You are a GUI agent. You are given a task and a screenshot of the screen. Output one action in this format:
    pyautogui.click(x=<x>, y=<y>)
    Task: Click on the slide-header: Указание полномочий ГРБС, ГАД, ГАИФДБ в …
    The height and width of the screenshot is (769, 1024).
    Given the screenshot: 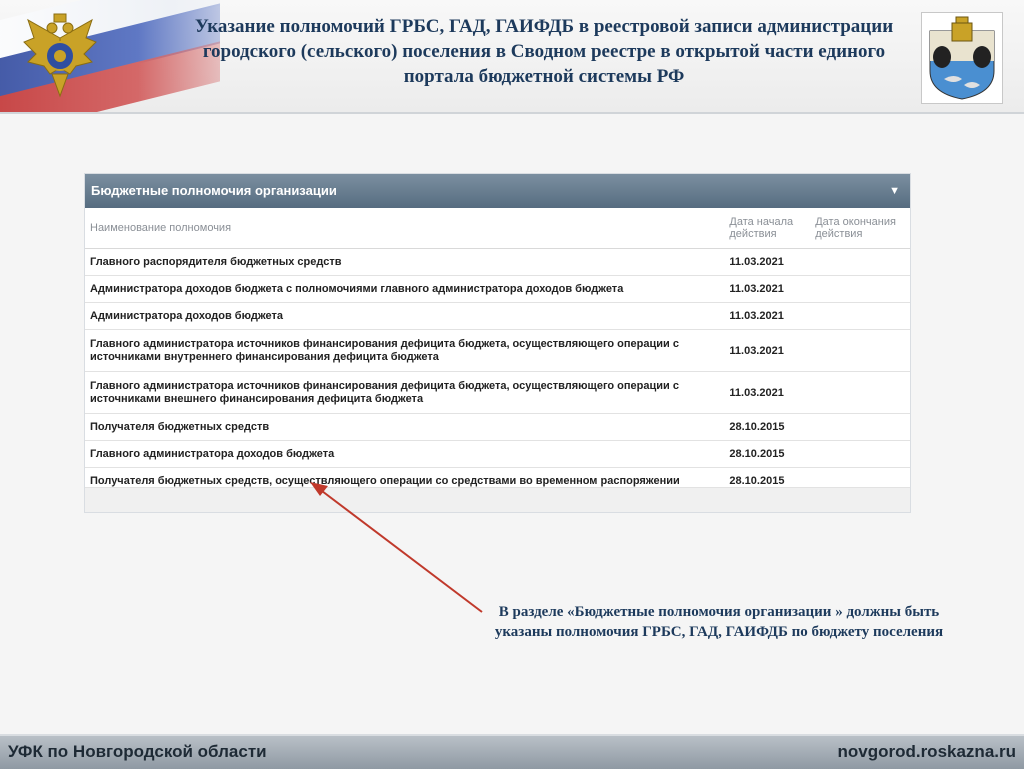 What is the action you would take?
    pyautogui.click(x=512, y=57)
    